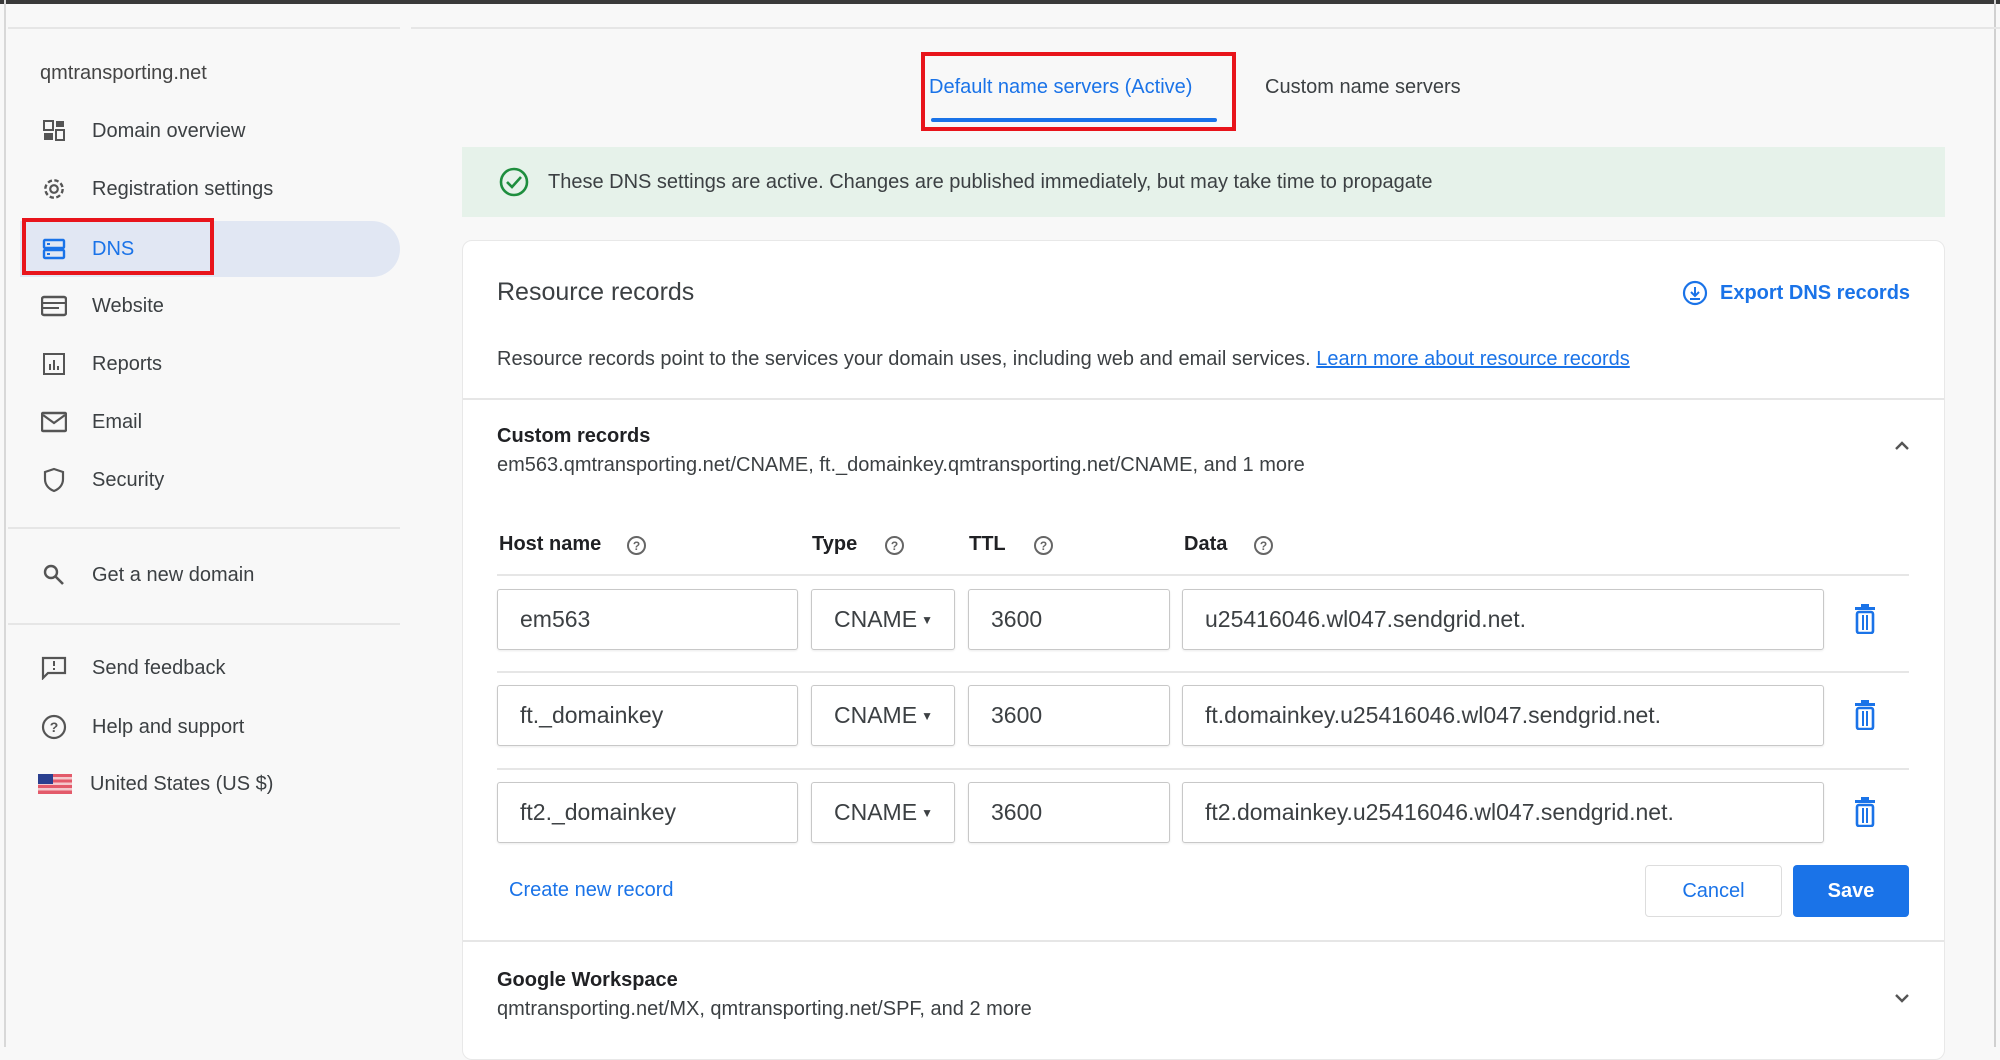  Describe the element at coordinates (54, 306) in the screenshot. I see `website-icon` at that location.